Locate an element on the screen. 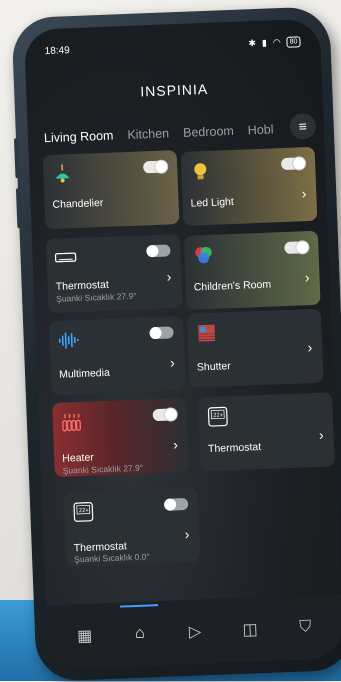 The width and height of the screenshot is (341, 682). device-title: Multimedia is located at coordinates (84, 374).